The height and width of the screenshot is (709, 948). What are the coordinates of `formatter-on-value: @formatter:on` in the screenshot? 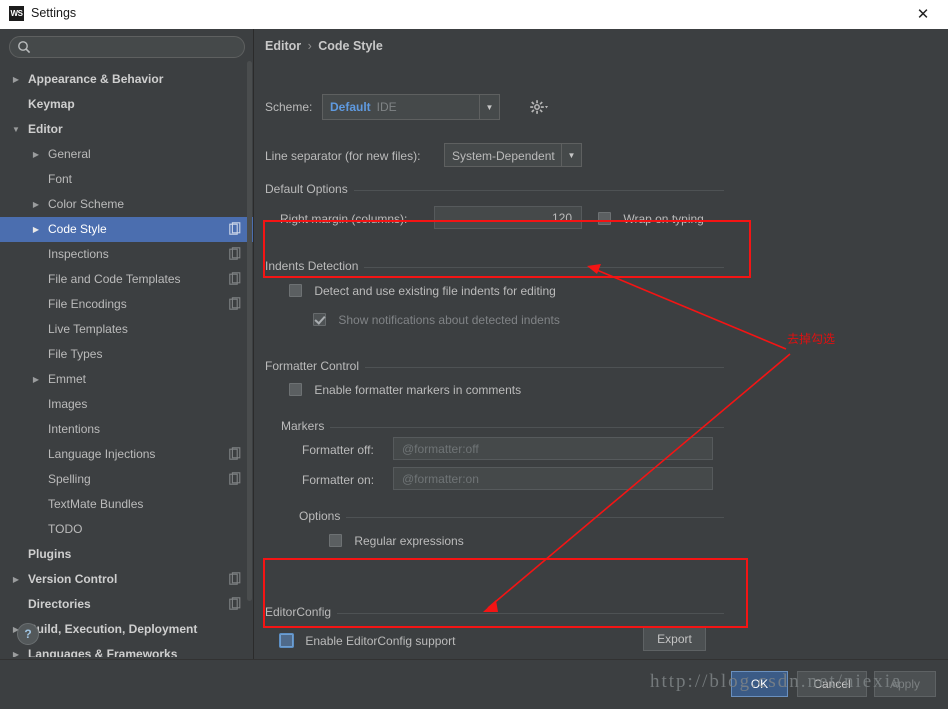 It's located at (440, 478).